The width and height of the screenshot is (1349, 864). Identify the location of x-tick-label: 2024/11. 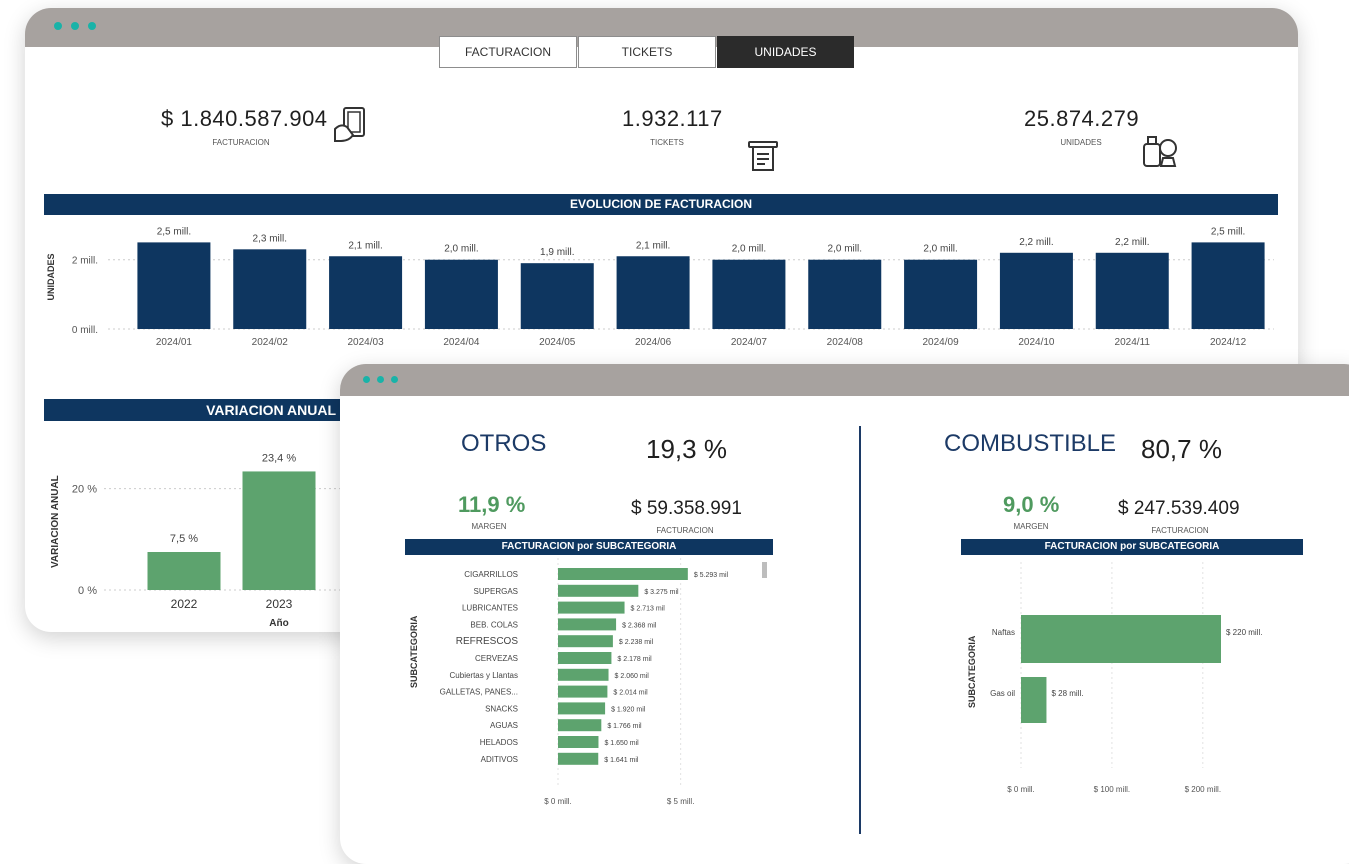
(1133, 342).